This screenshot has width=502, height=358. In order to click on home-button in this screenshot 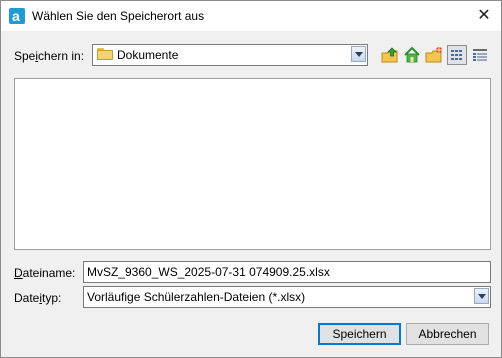, I will do `click(412, 55)`.